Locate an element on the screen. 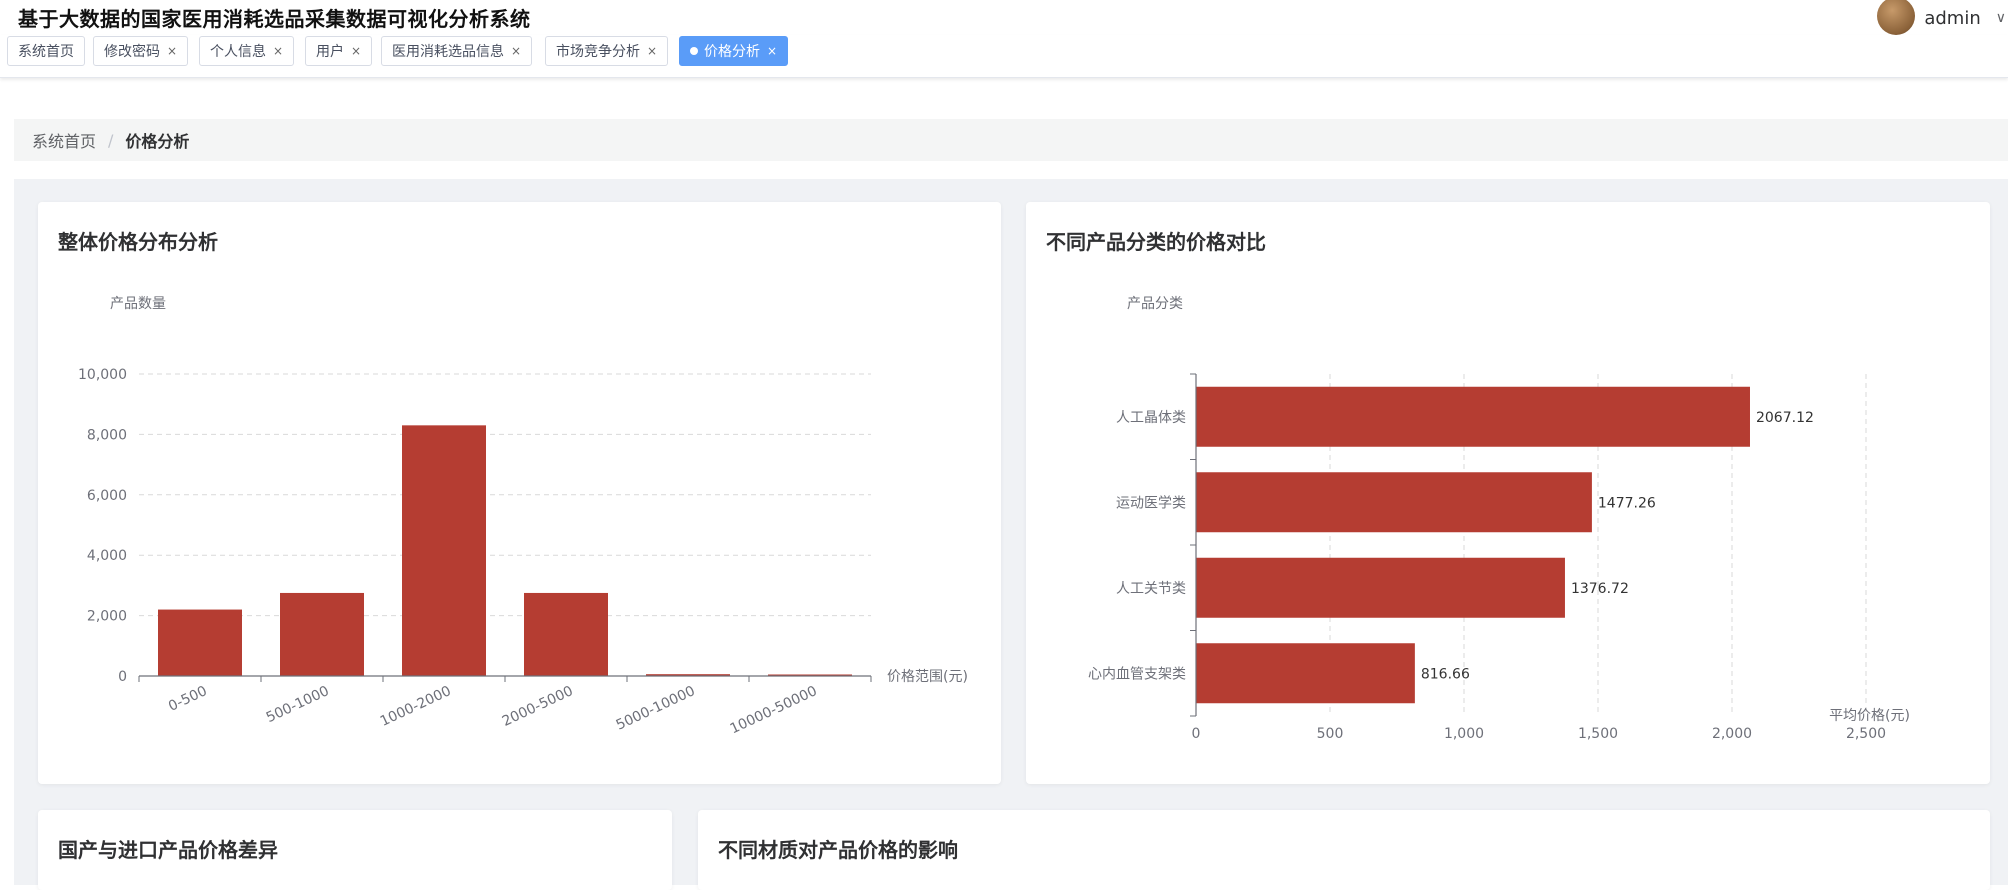  y-tick-label: 0 is located at coordinates (122, 677).